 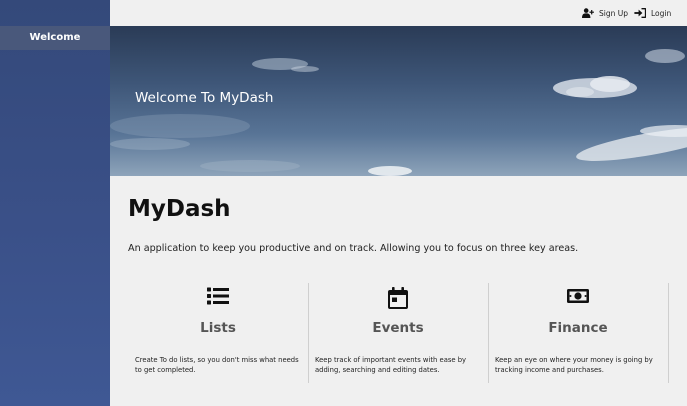 I want to click on feature-title: Events, so click(x=398, y=328).